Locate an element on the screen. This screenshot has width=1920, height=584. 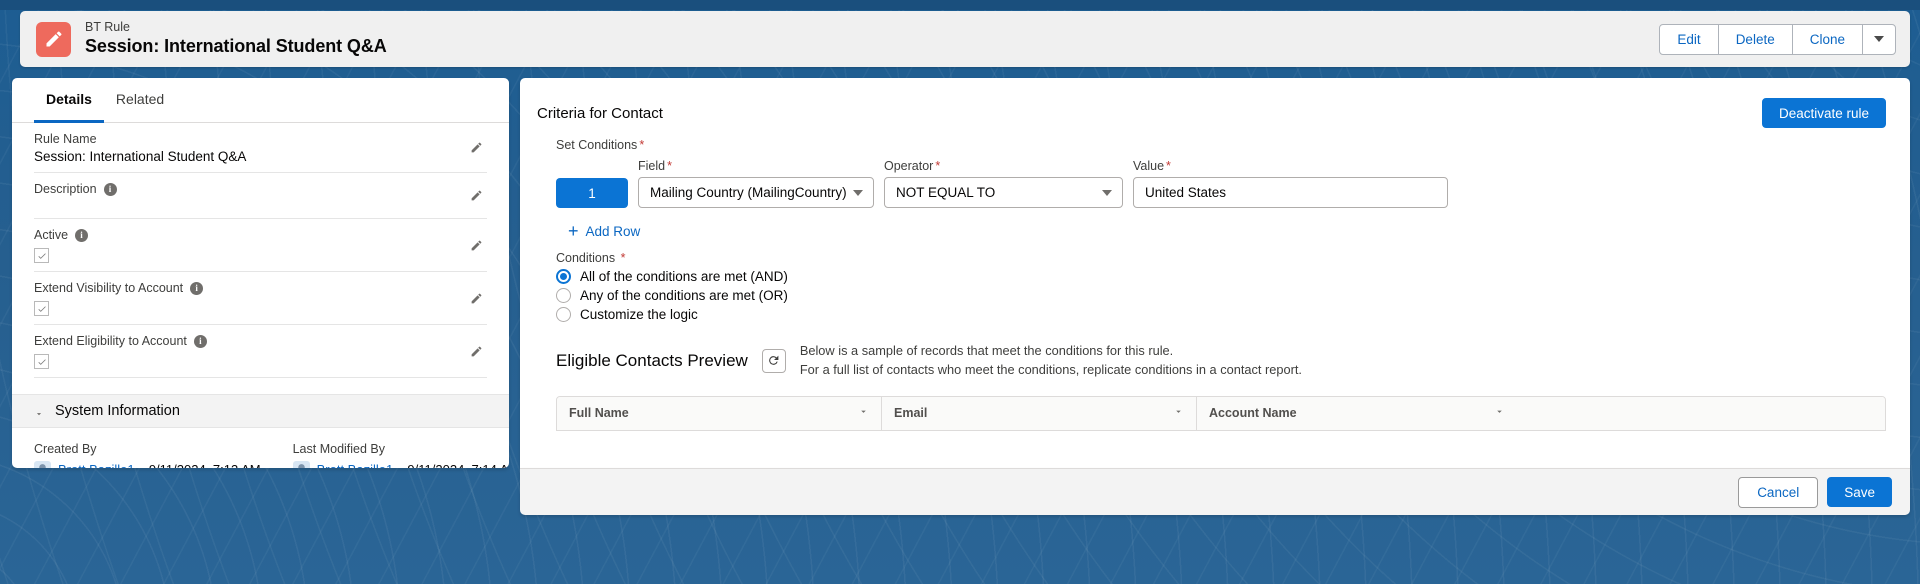
plus-icon: + is located at coordinates (573, 231).